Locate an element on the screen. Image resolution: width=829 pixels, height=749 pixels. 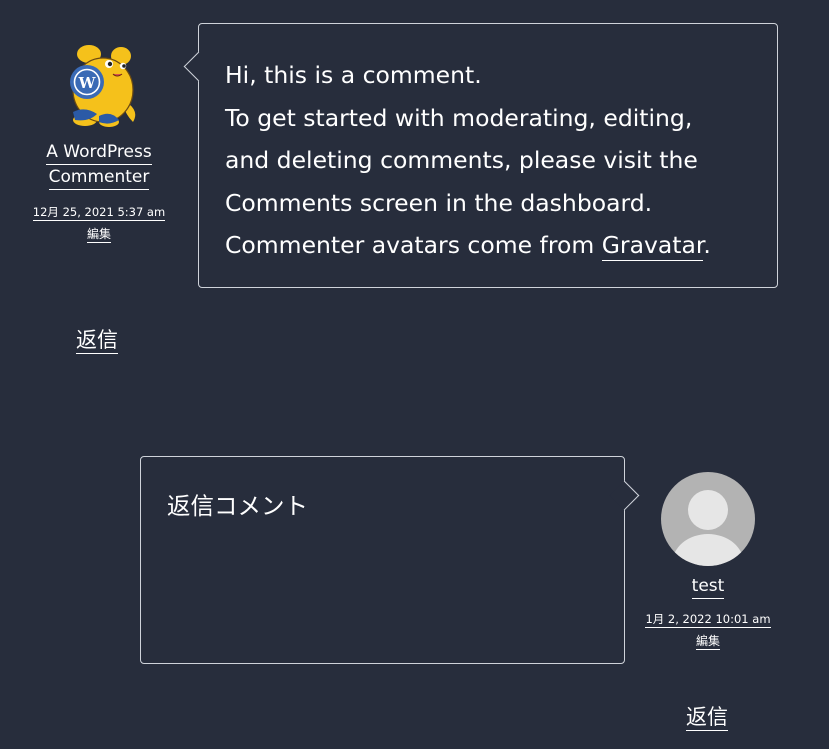
svg-text: W is located at coordinates (87, 83).